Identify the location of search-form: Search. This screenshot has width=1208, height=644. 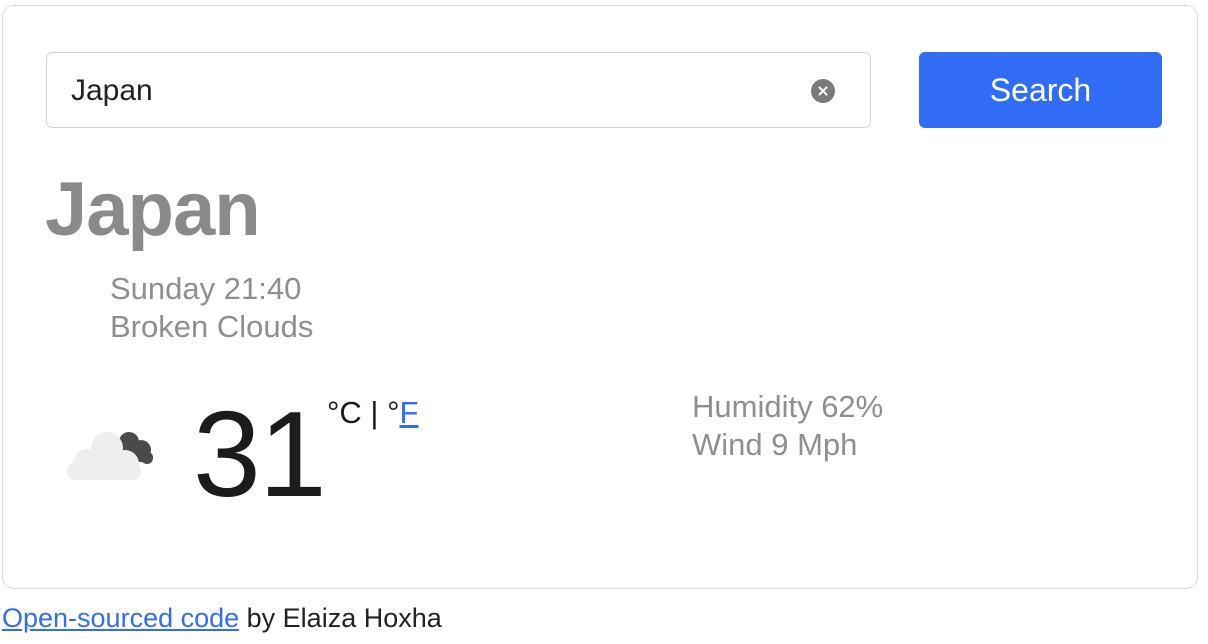
(604, 90).